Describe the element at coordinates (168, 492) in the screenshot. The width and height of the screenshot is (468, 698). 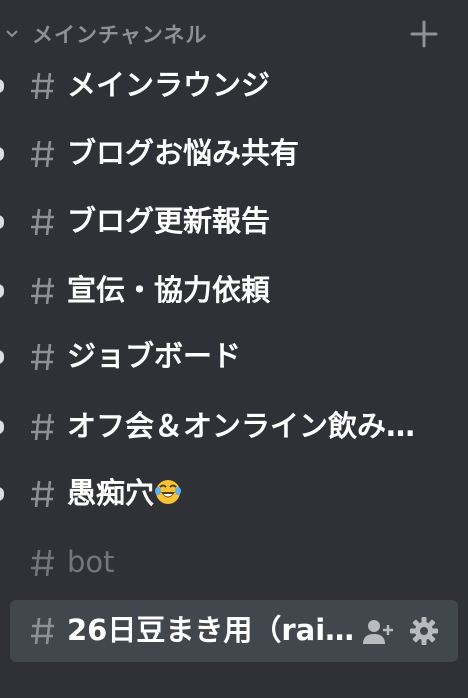
I see `rolling-on-floor-laughing-emoji` at that location.